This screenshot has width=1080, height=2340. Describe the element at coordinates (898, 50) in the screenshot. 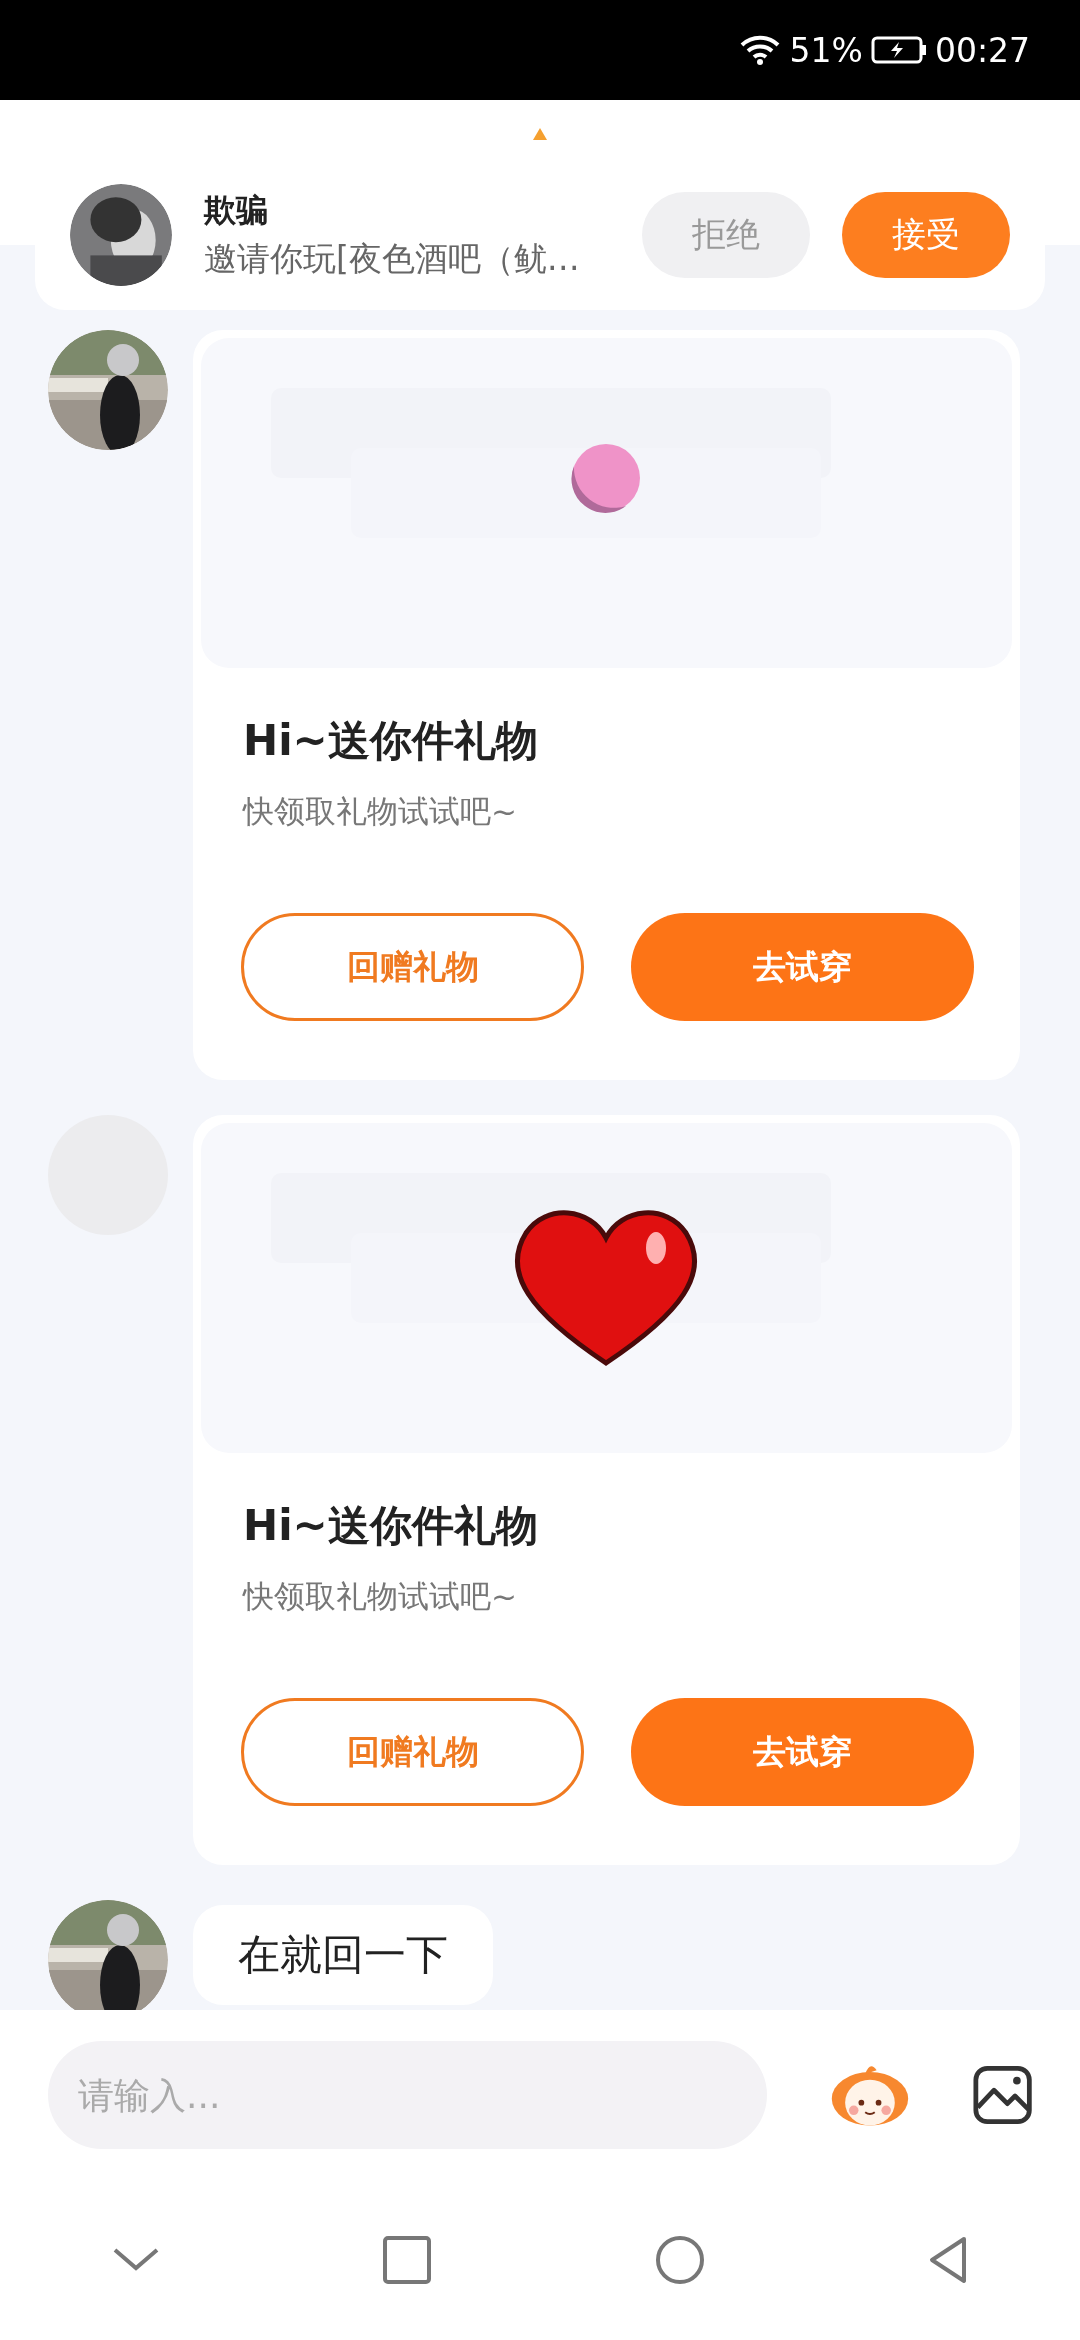

I see `battery-icon` at that location.